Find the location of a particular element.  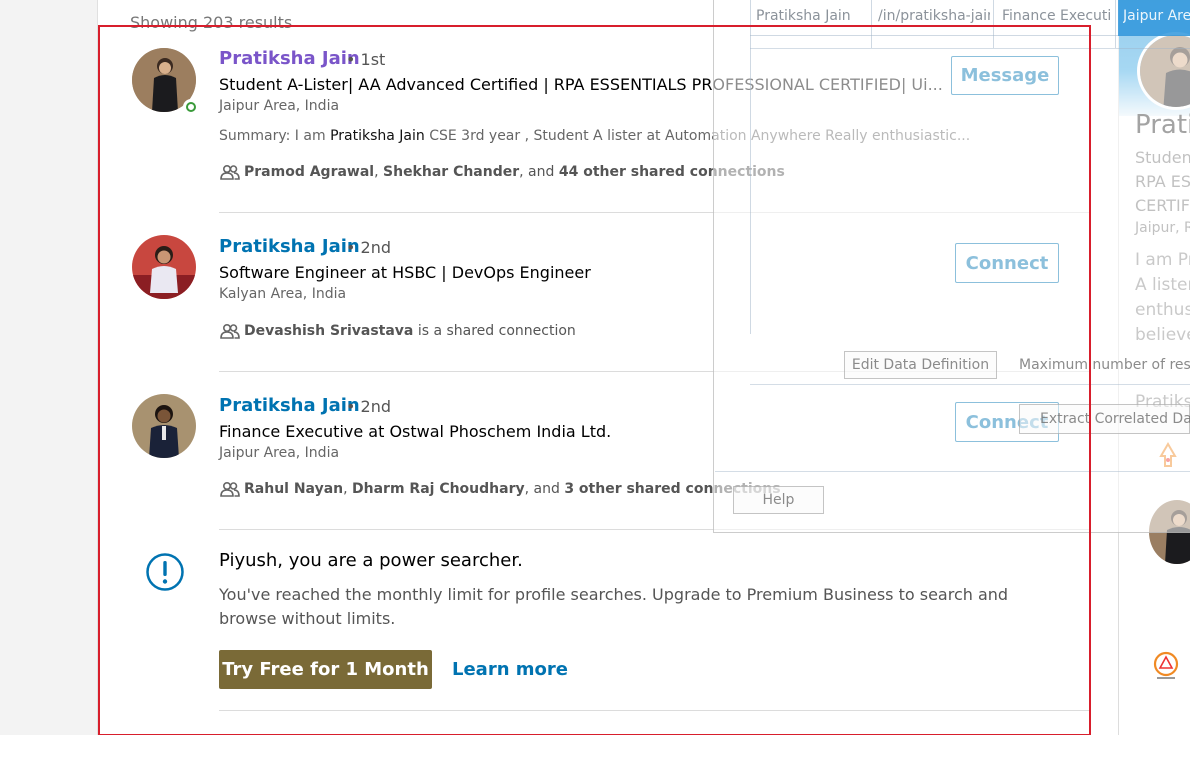

company-logo-icon is located at coordinates (1168, 454).